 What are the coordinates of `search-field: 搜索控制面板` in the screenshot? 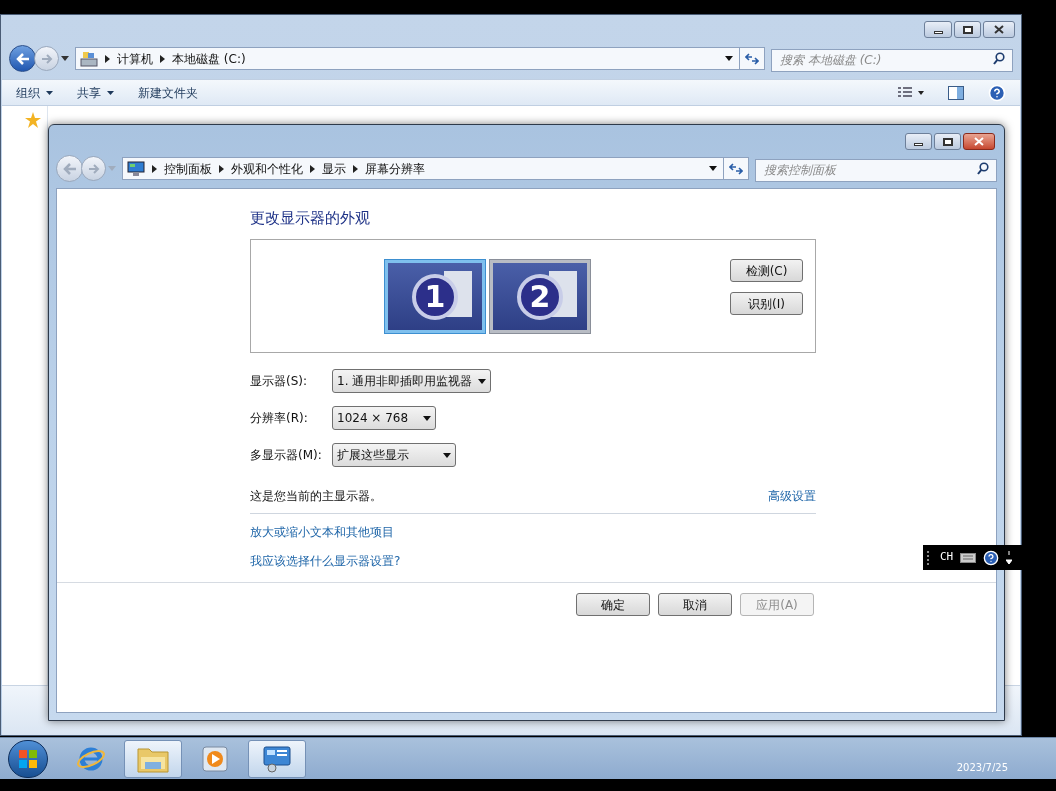 It's located at (876, 170).